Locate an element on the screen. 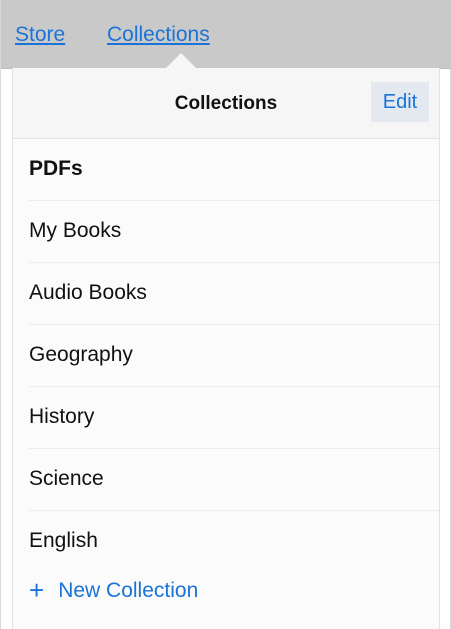  collection-item-my-books: My Books is located at coordinates (234, 232).